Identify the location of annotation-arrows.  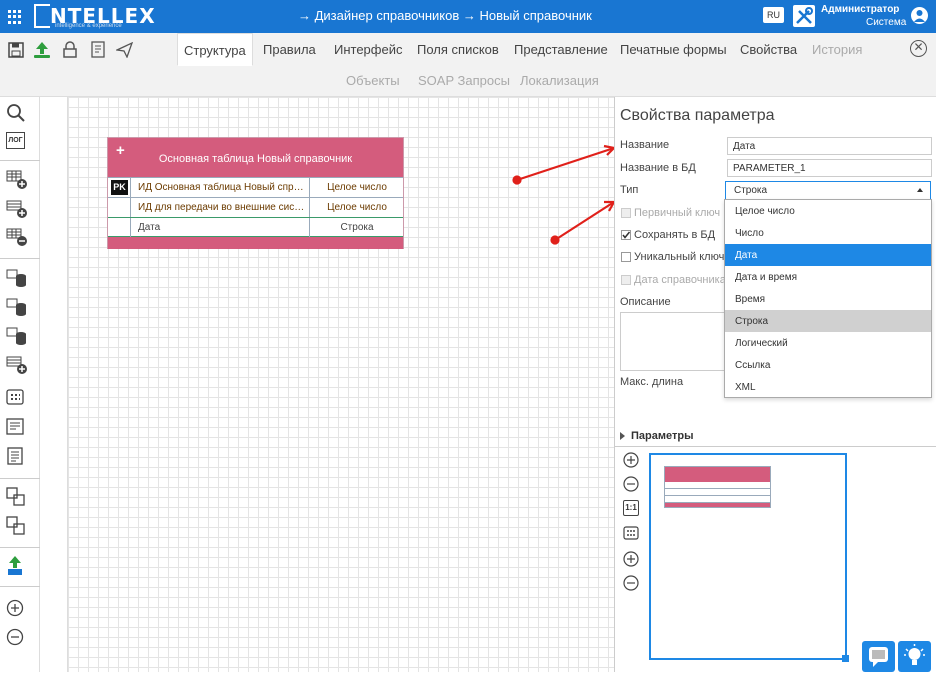
(563, 194).